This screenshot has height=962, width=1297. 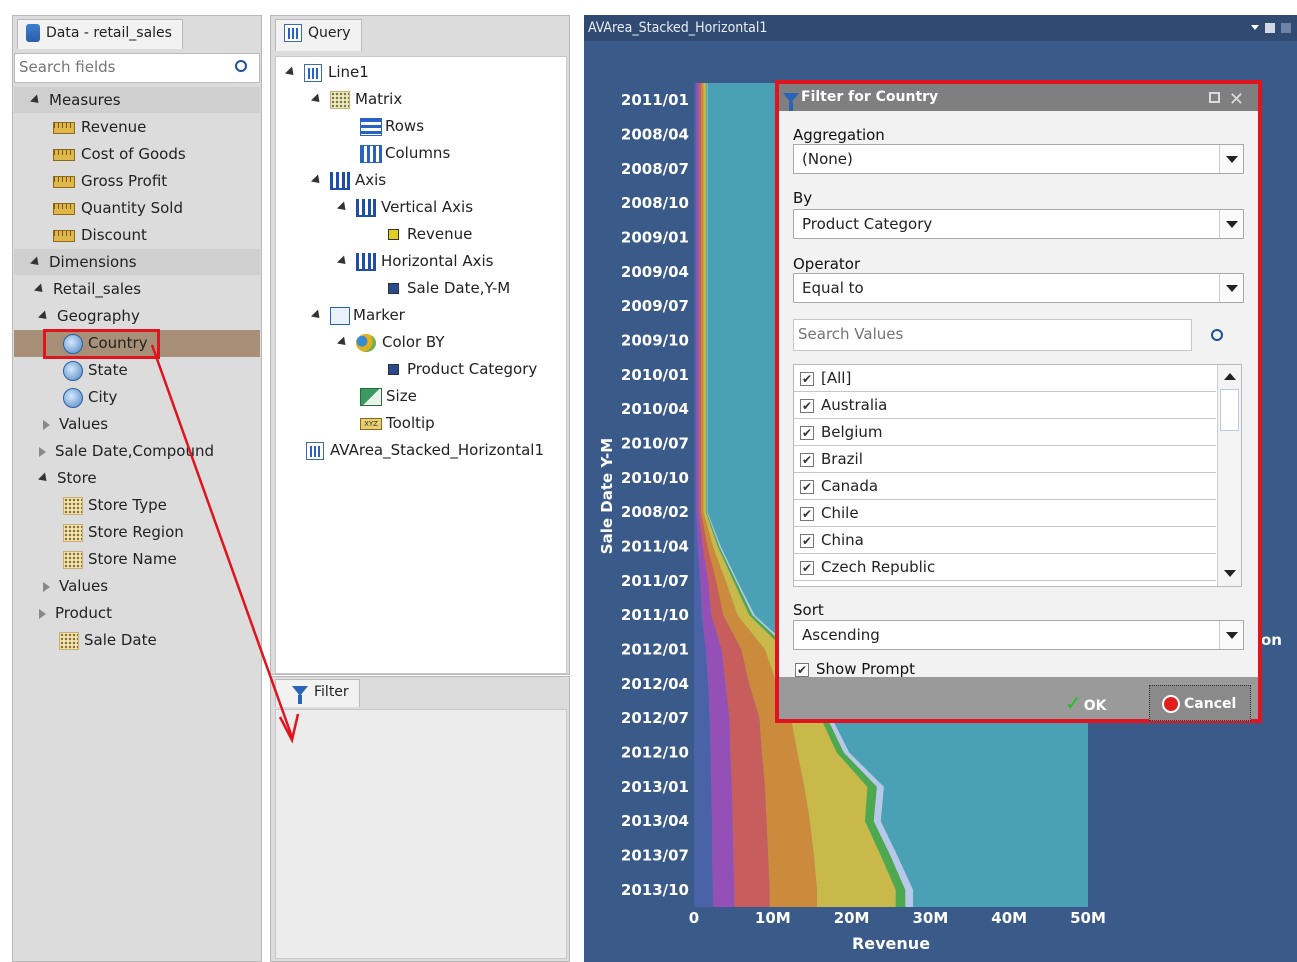 What do you see at coordinates (1255, 27) in the screenshot?
I see `window-menu-icon` at bounding box center [1255, 27].